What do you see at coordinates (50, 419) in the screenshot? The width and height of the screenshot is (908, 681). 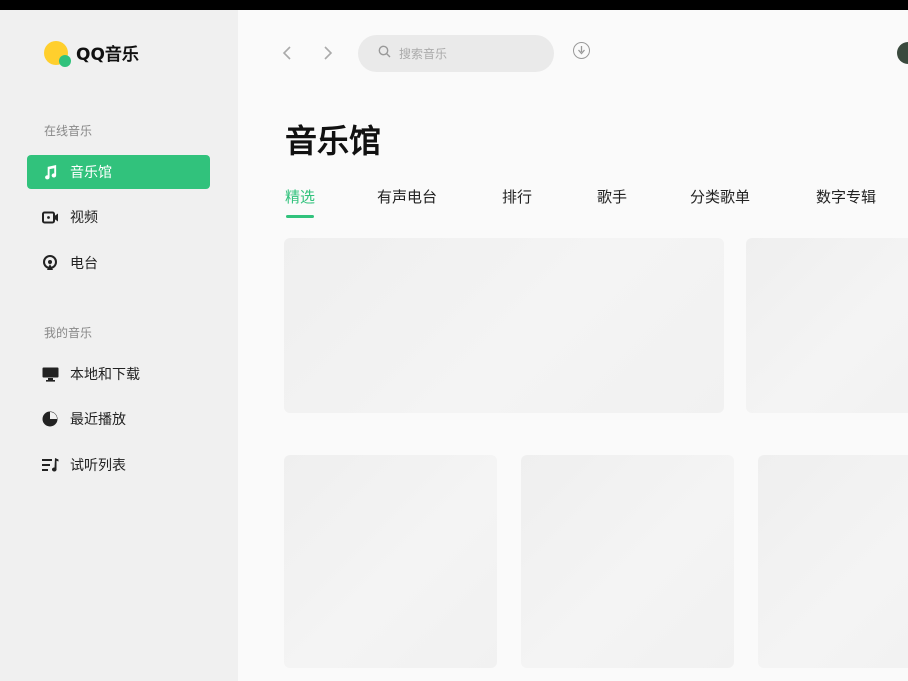 I see `clock-icon` at bounding box center [50, 419].